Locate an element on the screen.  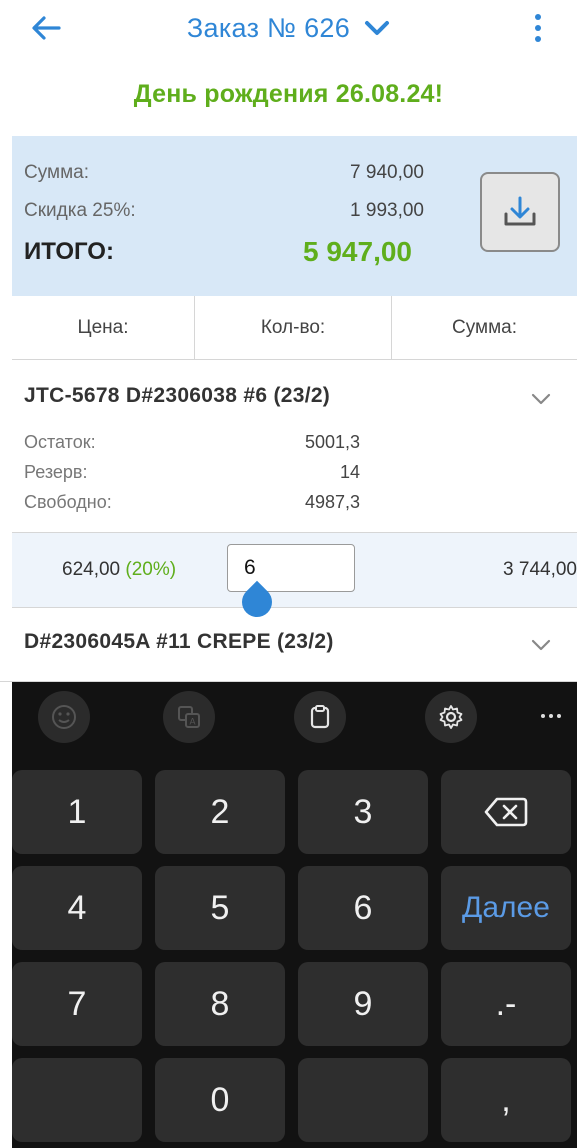
key-comma: , is located at coordinates (506, 1100).